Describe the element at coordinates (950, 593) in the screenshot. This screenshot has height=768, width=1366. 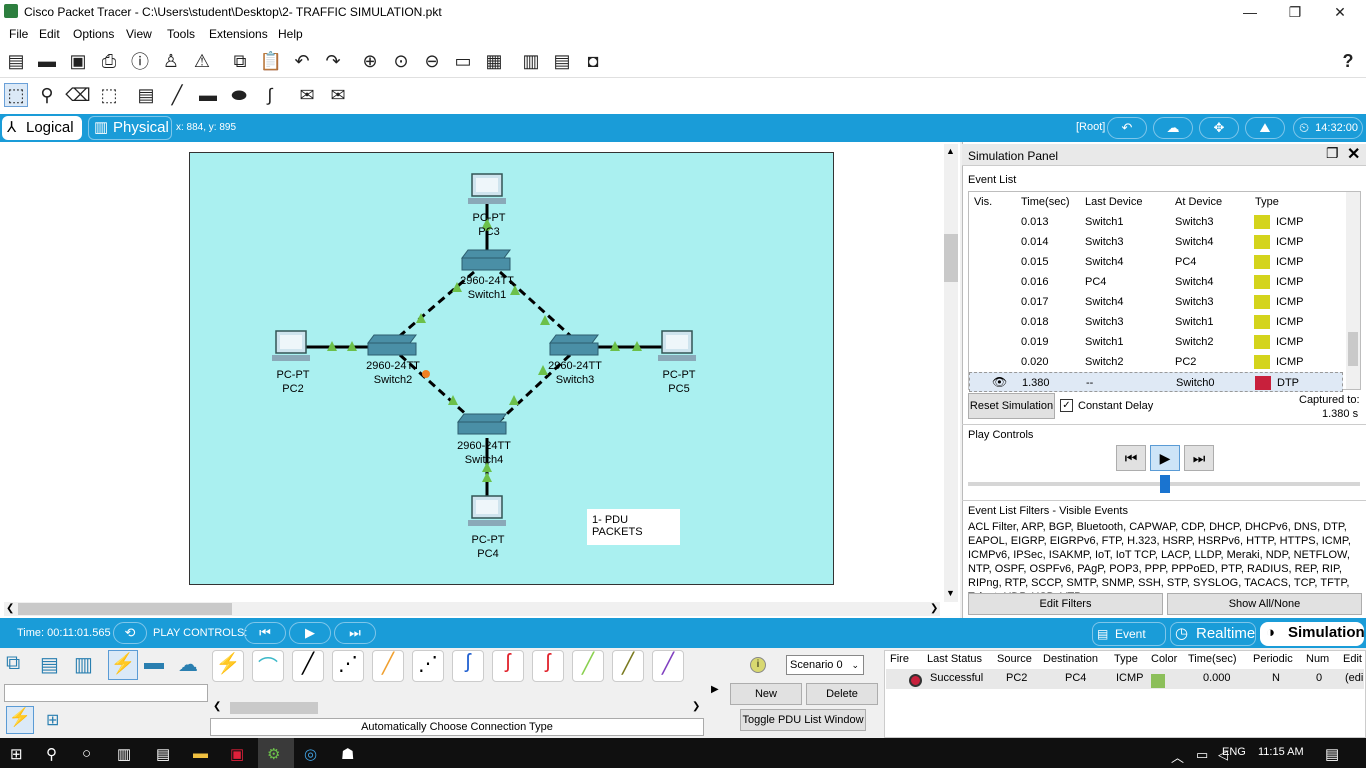
I see `scroll-down-icon: ▼` at that location.